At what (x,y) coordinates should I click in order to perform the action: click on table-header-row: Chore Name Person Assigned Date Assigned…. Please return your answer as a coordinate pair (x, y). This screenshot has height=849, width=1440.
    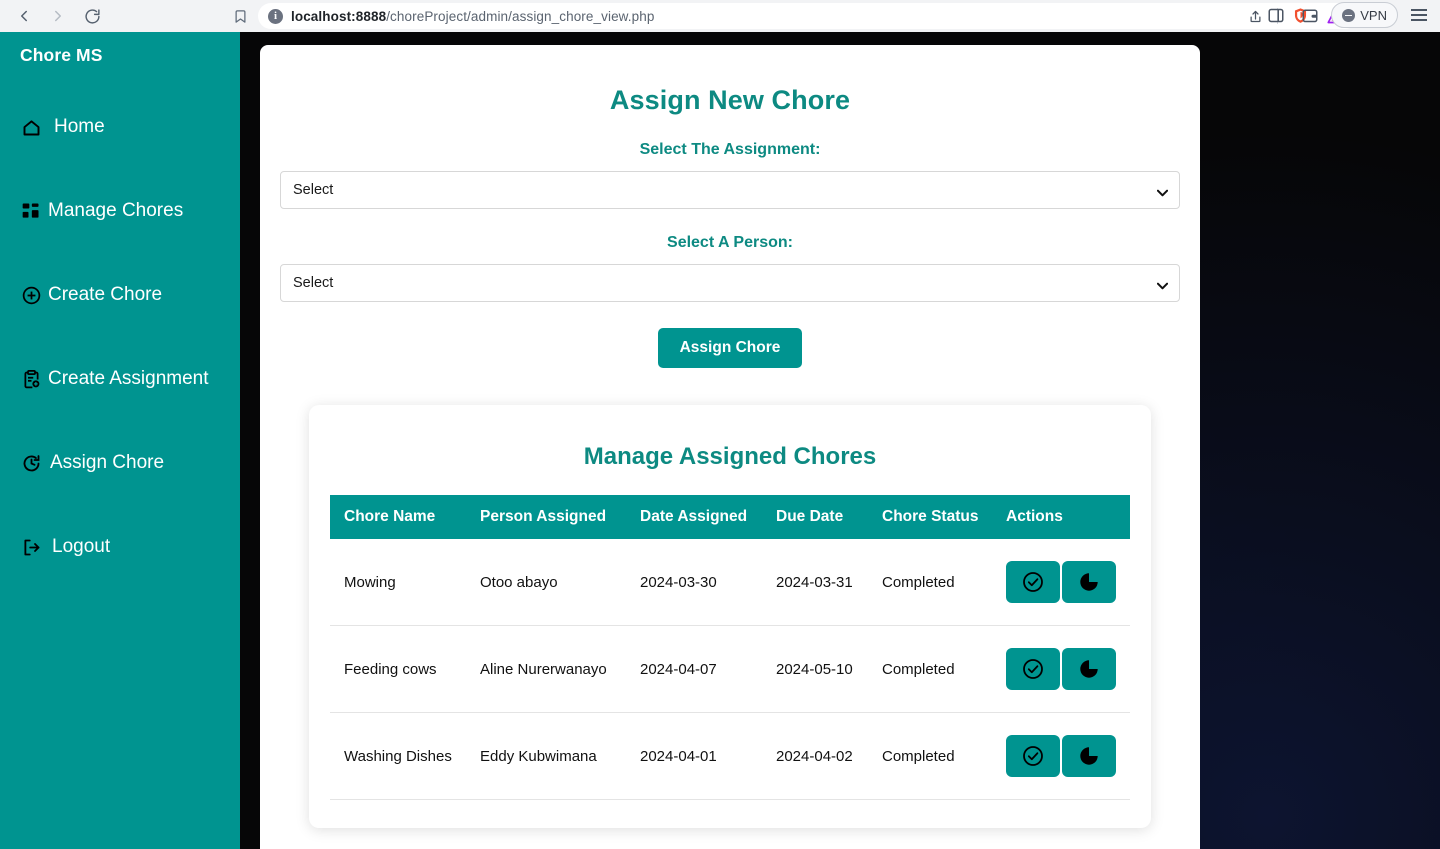
    Looking at the image, I should click on (730, 517).